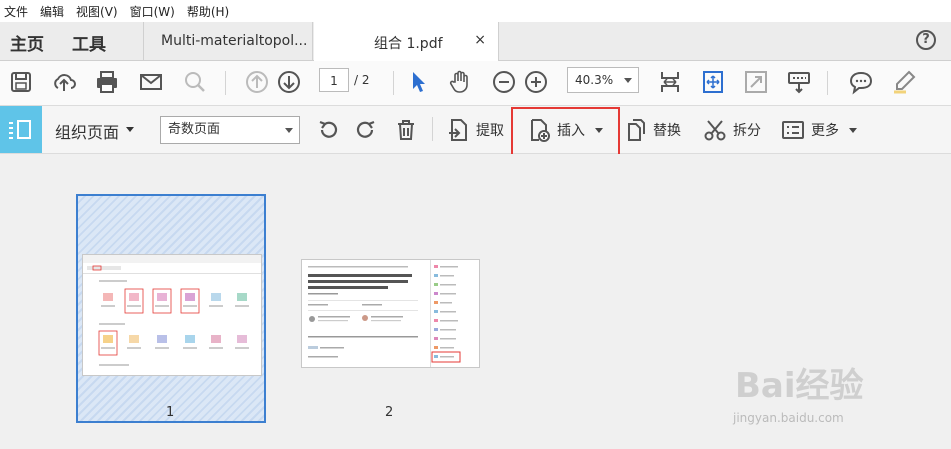 The width and height of the screenshot is (951, 449). I want to click on tab-home: 主页, so click(27, 42).